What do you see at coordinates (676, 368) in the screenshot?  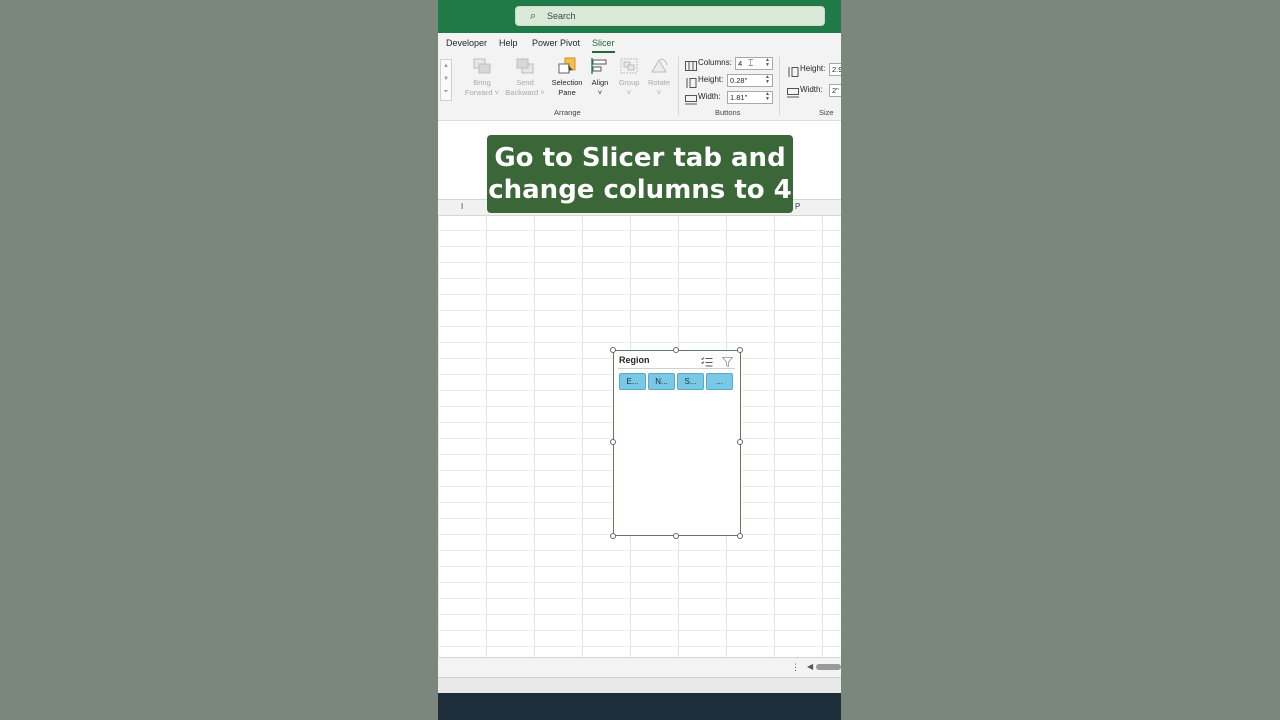 I see `slicer-header-divider` at bounding box center [676, 368].